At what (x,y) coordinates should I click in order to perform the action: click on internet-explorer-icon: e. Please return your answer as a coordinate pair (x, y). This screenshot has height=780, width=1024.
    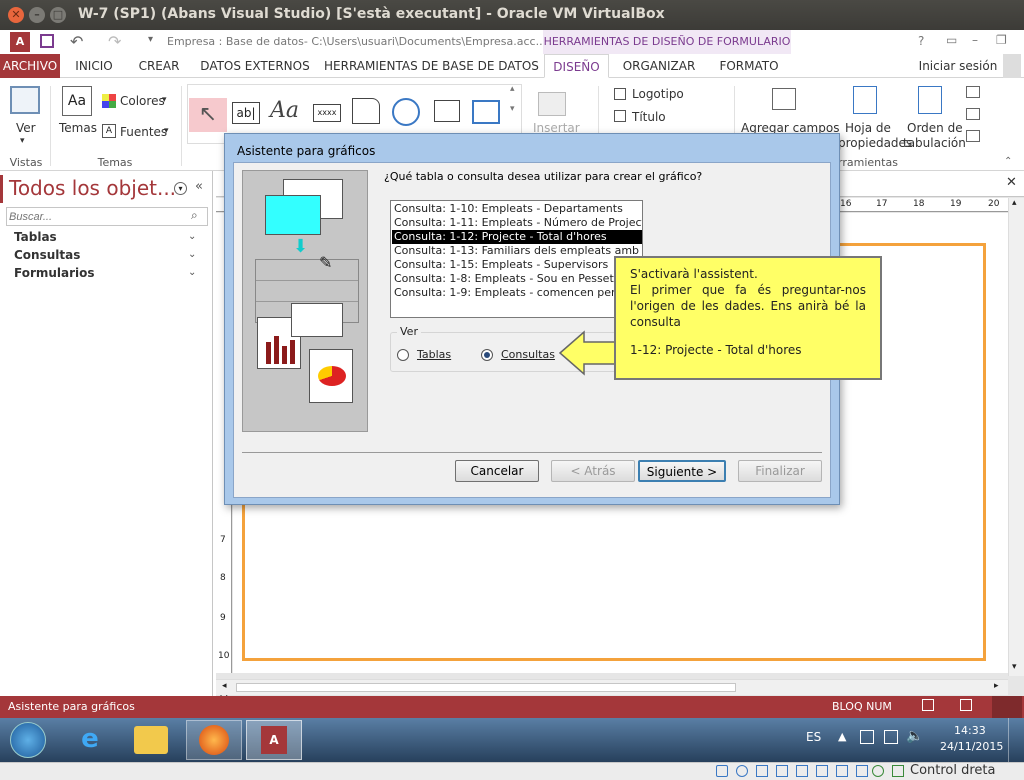
    Looking at the image, I should click on (90, 740).